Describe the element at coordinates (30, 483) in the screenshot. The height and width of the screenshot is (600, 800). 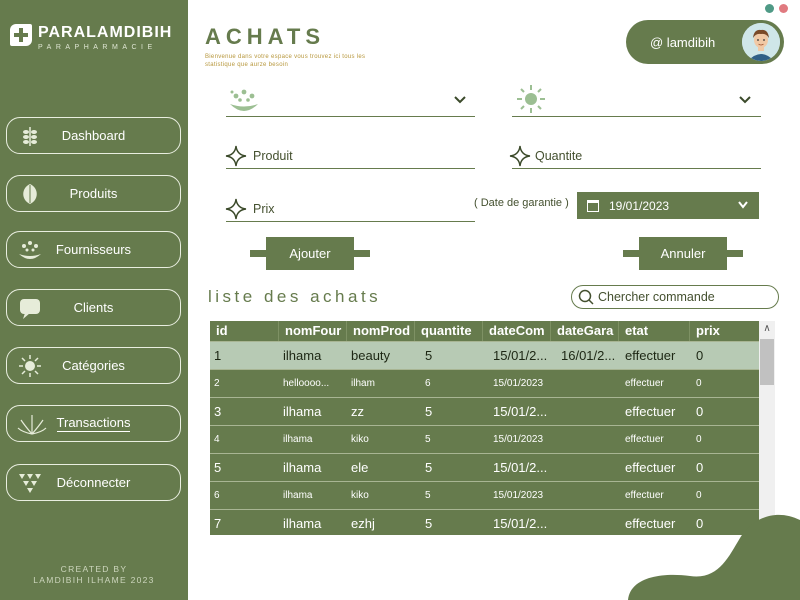
I see `triangles-icon` at that location.